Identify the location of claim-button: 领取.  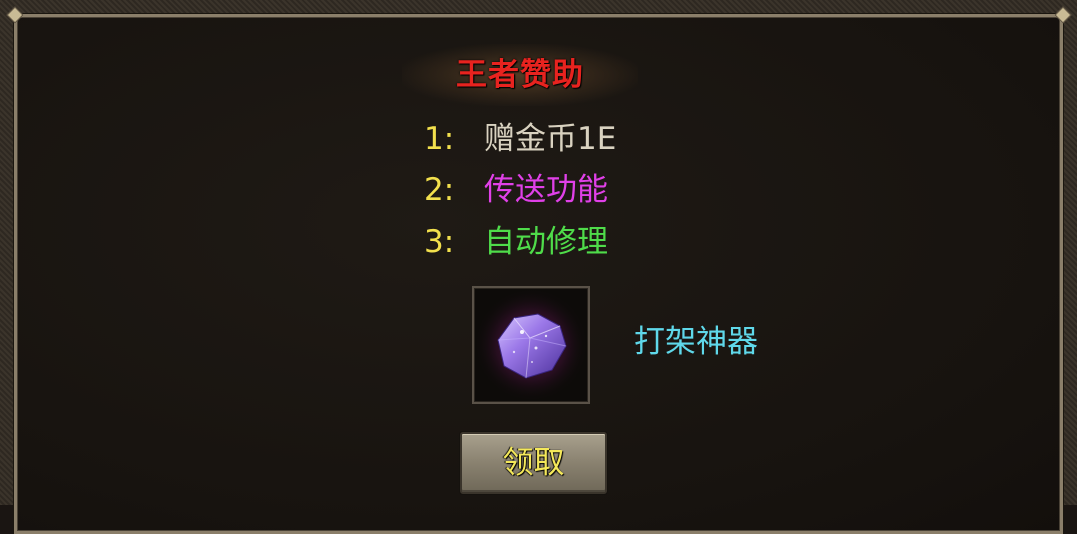
(533, 463).